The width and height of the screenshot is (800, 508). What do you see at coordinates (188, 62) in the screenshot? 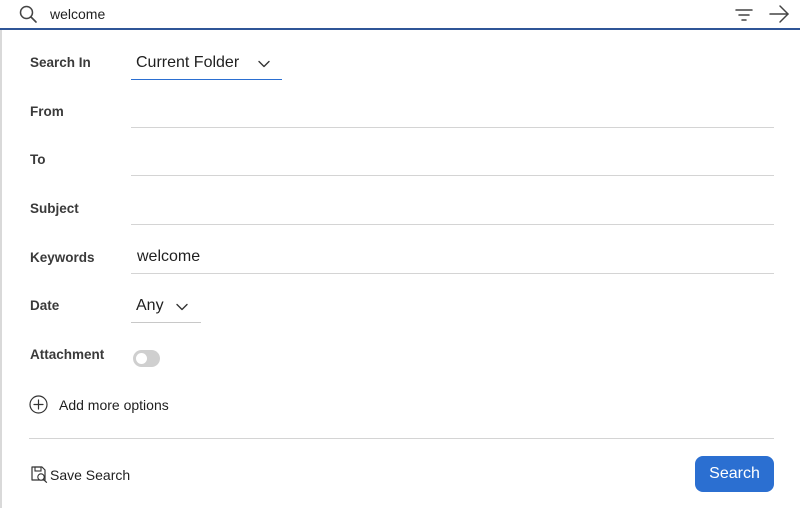
I see `search-in-value: Current Folder` at bounding box center [188, 62].